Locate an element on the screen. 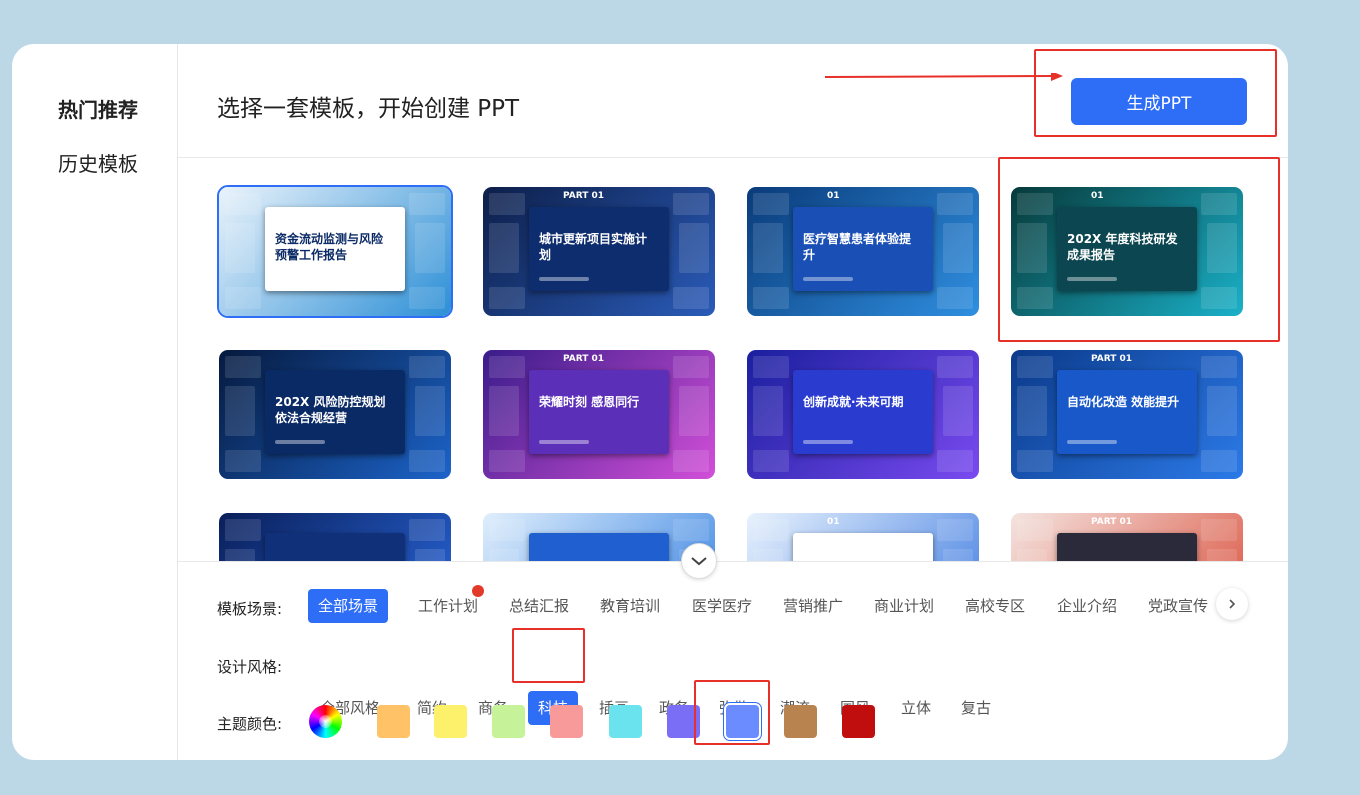  scene-chip: 医学医疗 is located at coordinates (722, 606).